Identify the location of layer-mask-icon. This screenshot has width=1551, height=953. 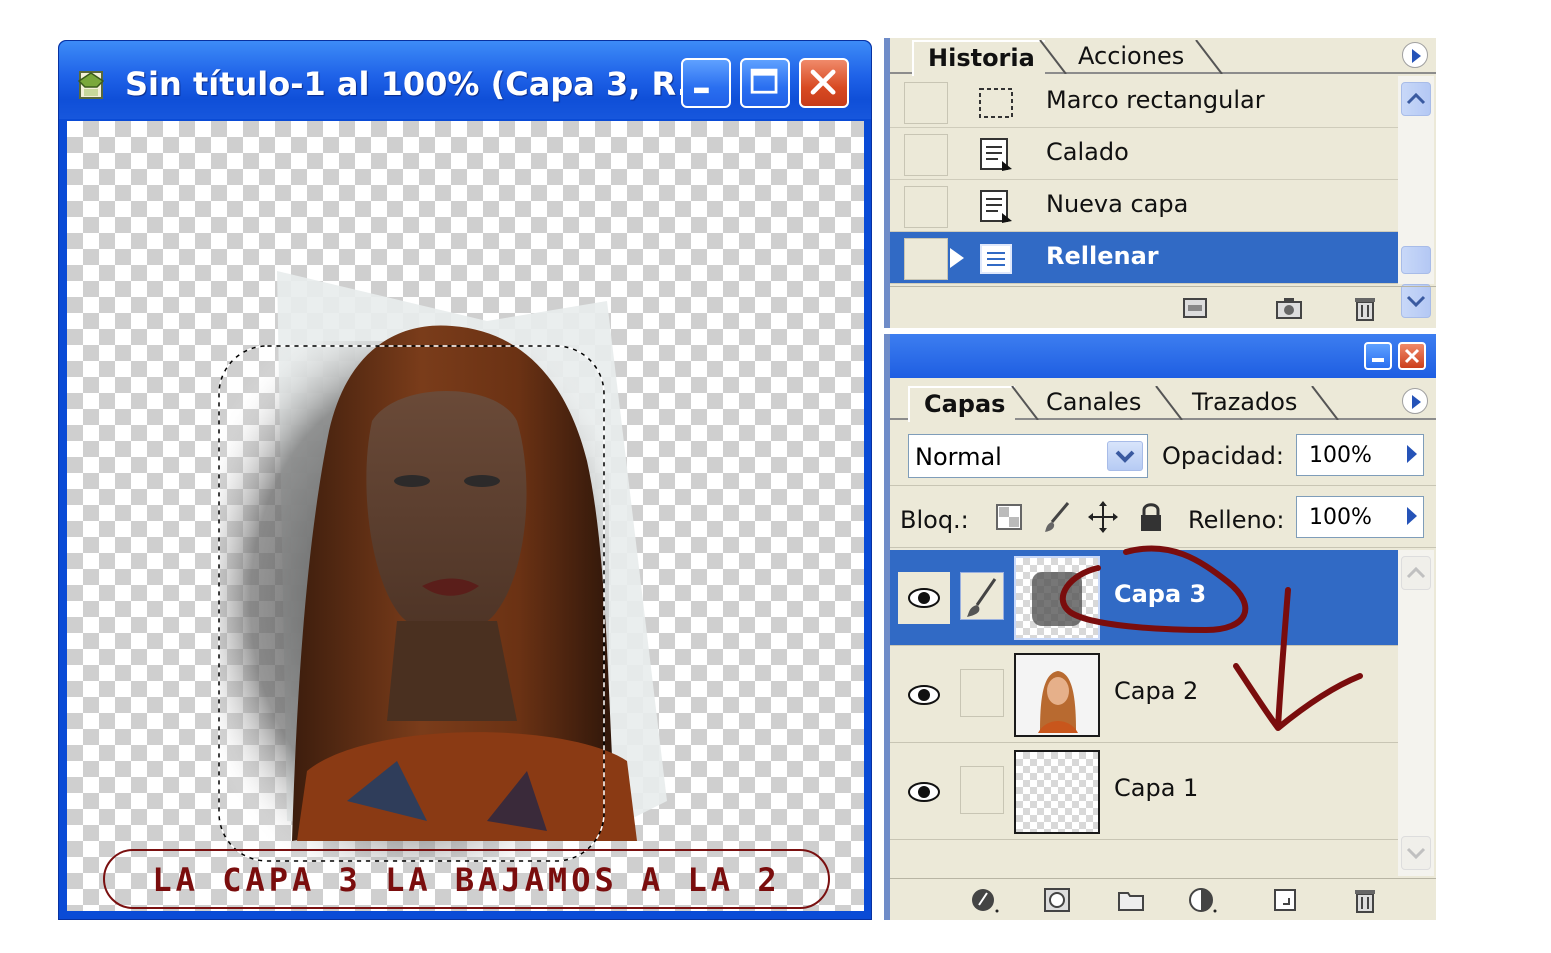
(1057, 900).